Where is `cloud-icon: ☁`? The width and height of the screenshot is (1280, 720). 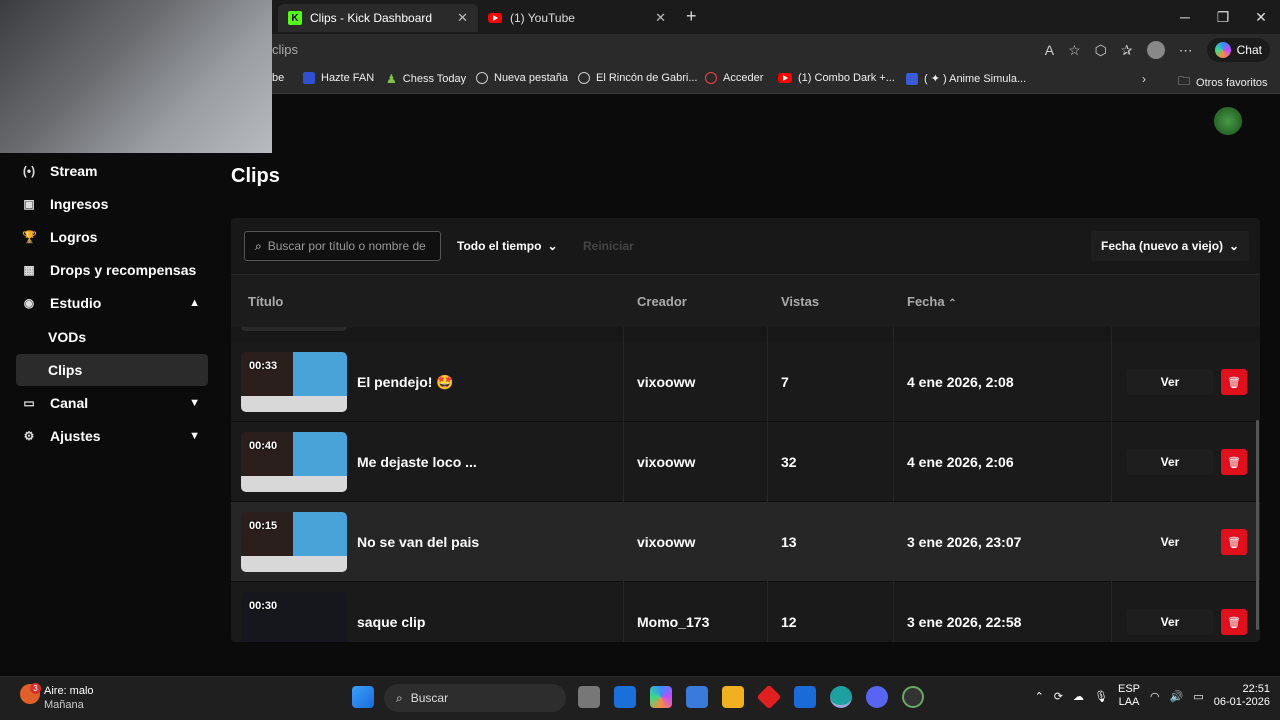 cloud-icon: ☁ is located at coordinates (1078, 696).